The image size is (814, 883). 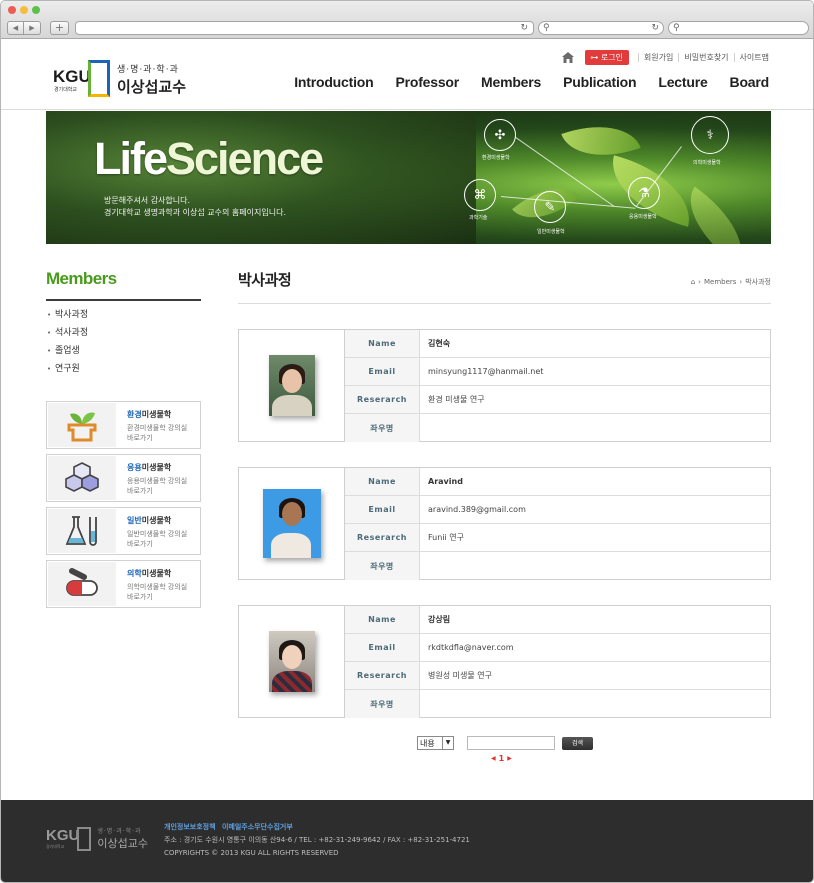 What do you see at coordinates (304, 28) in the screenshot?
I see `address-bar: ↻` at bounding box center [304, 28].